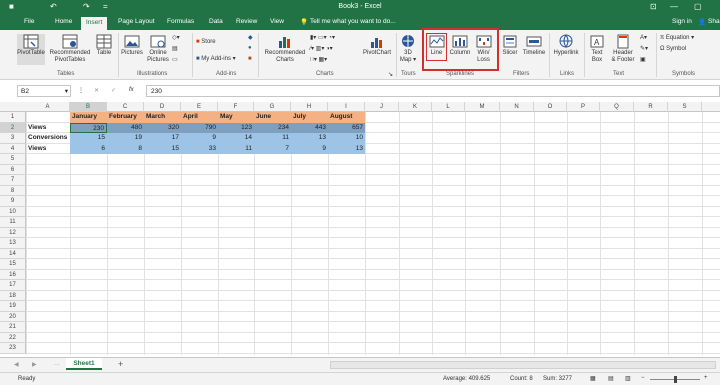 Image resolution: width=720 pixels, height=385 pixels. Describe the element at coordinates (517, 107) in the screenshot. I see `column-header-n: N` at that location.